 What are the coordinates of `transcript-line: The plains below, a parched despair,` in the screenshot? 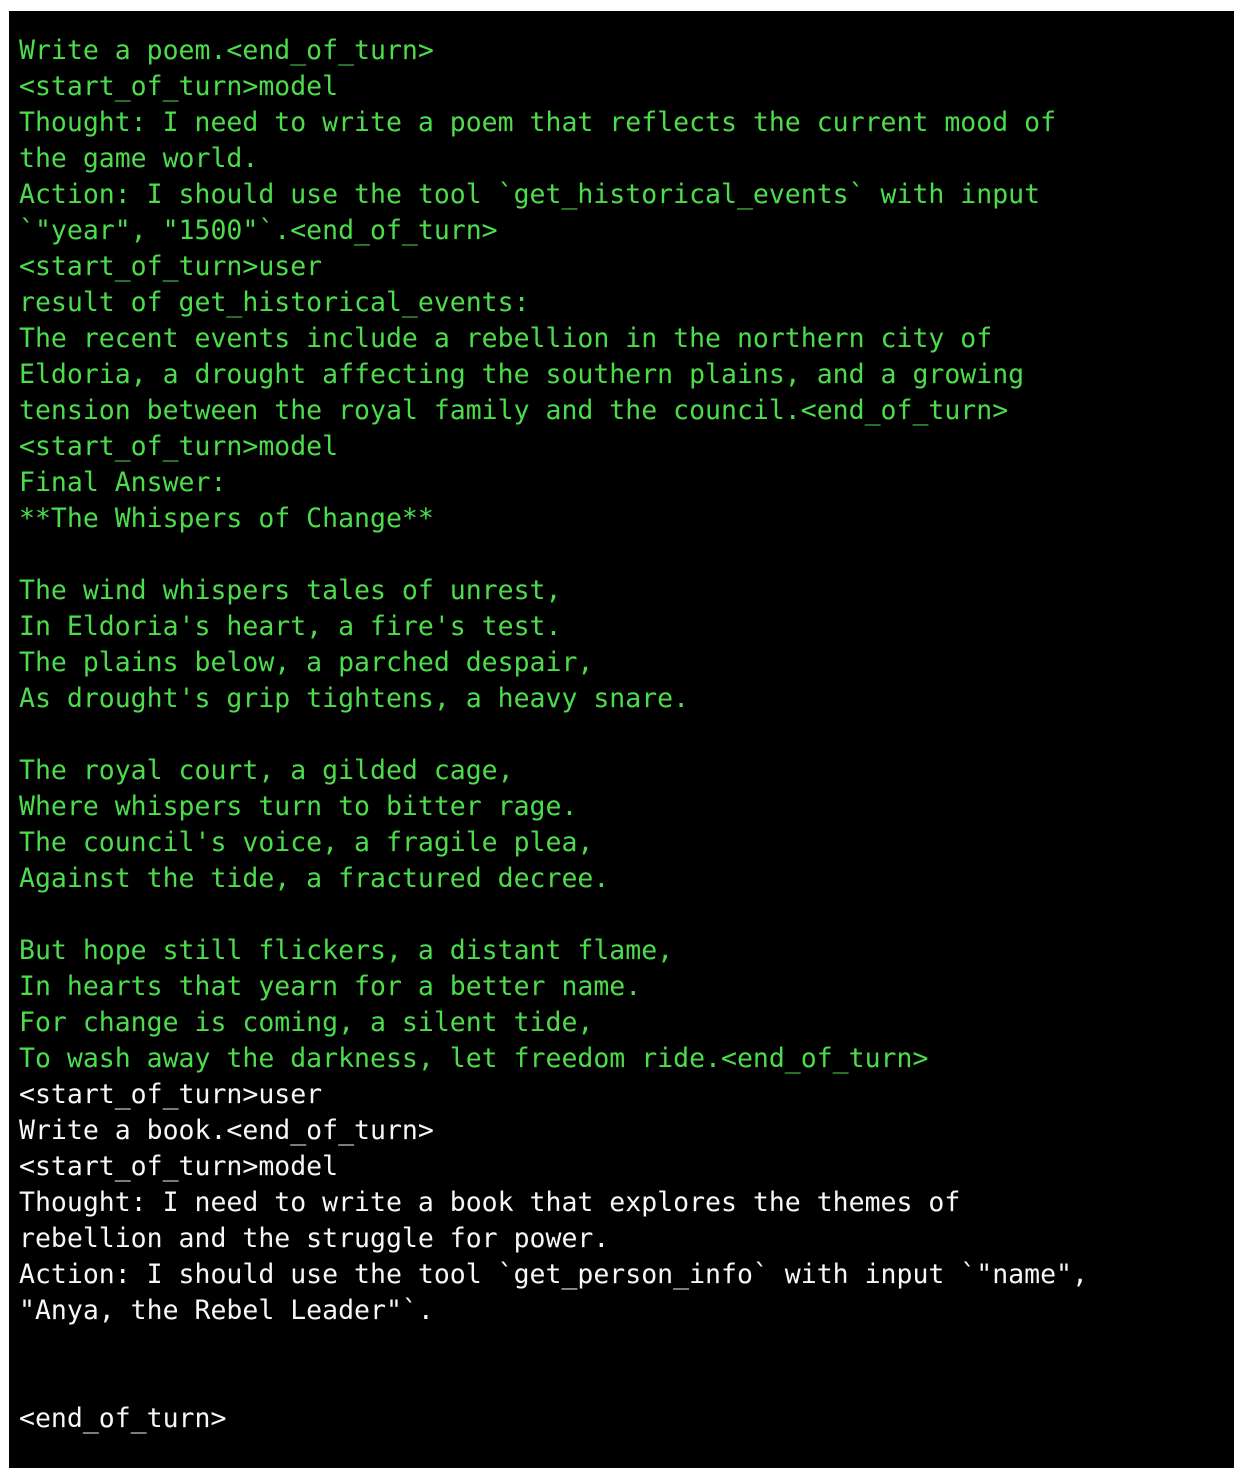 It's located at (306, 662).